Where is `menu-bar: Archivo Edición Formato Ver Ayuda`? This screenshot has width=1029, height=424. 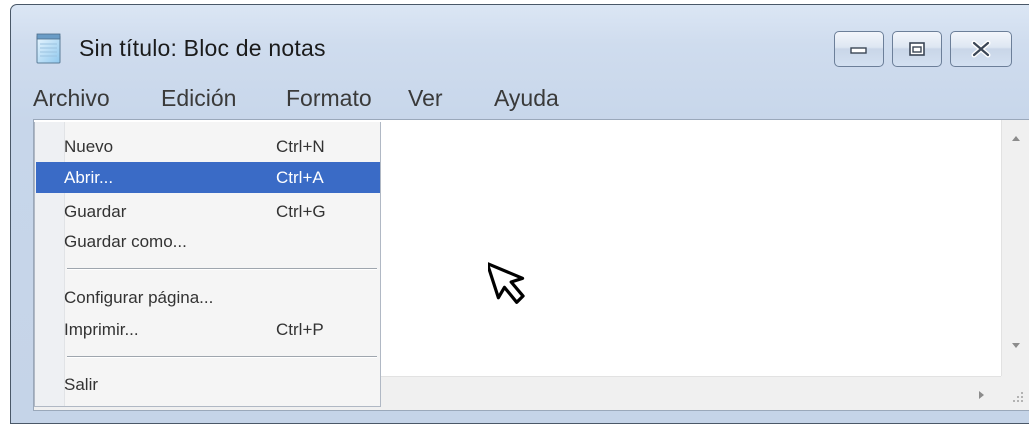
menu-bar: Archivo Edición Formato Ver Ayuda is located at coordinates (531, 100).